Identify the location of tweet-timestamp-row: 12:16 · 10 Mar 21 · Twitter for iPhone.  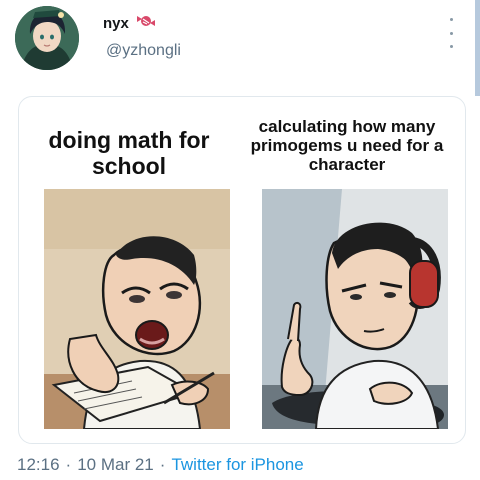
(160, 465).